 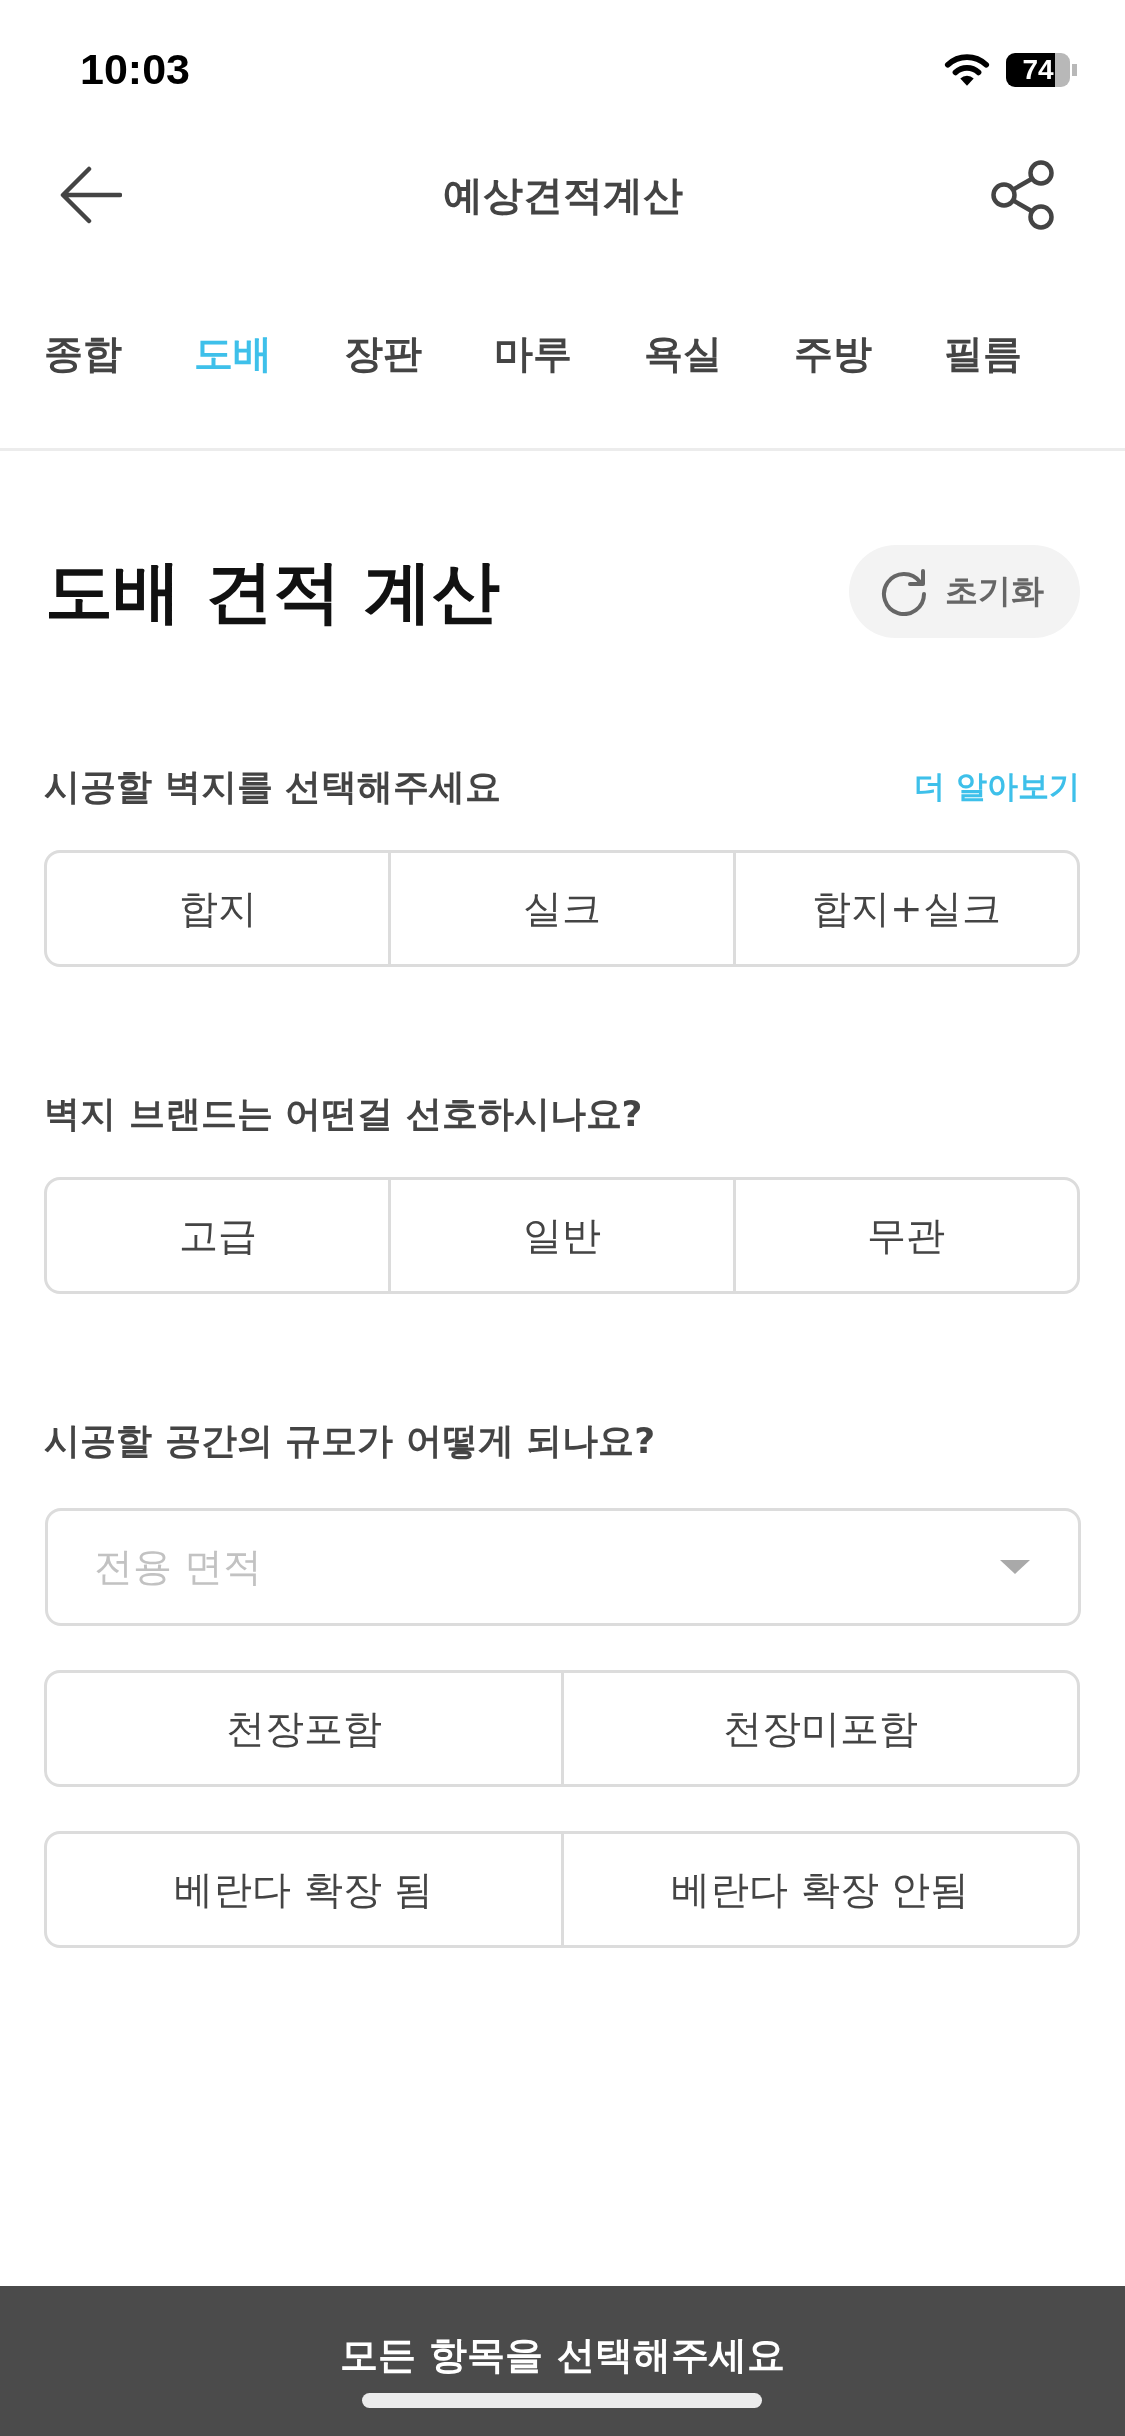 I want to click on option-button: 실크, so click(x=562, y=908).